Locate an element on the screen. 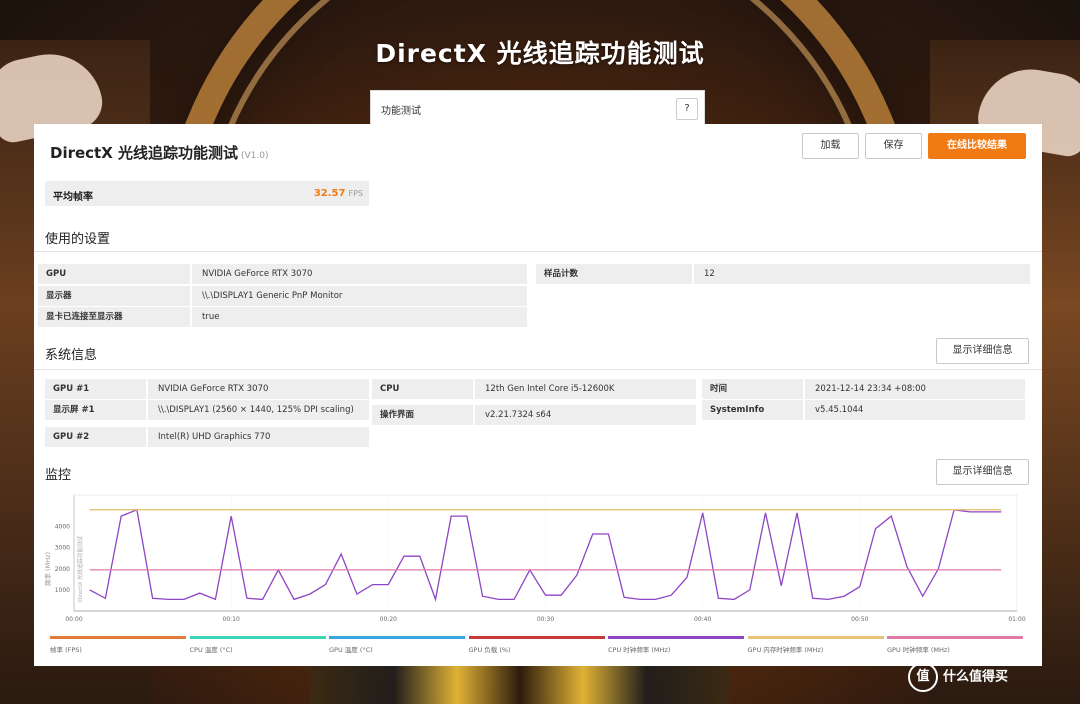  average-fps-unit: FPS is located at coordinates (355, 193).